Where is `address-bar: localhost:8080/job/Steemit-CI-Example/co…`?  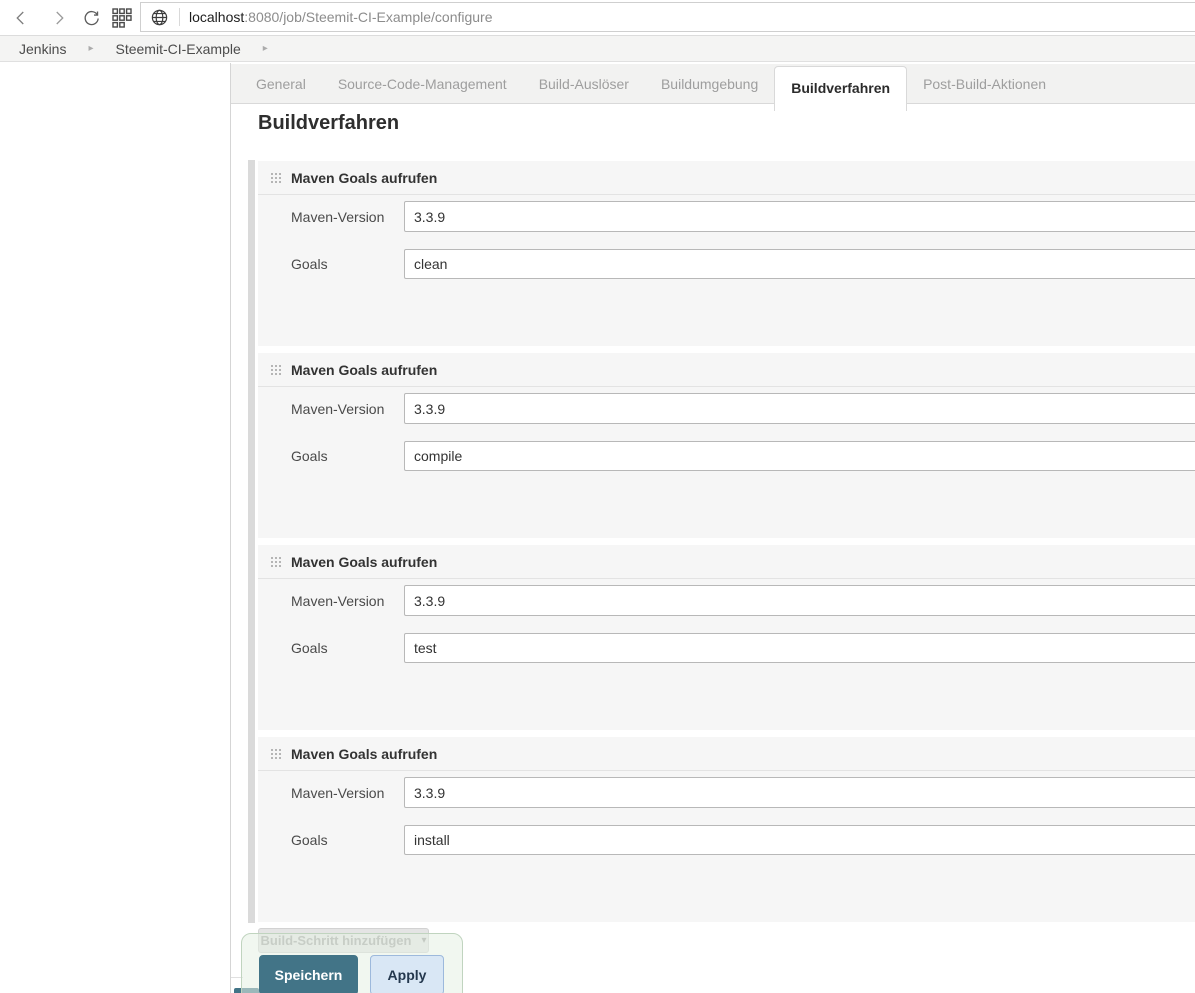
address-bar: localhost:8080/job/Steemit-CI-Example/co… is located at coordinates (667, 17).